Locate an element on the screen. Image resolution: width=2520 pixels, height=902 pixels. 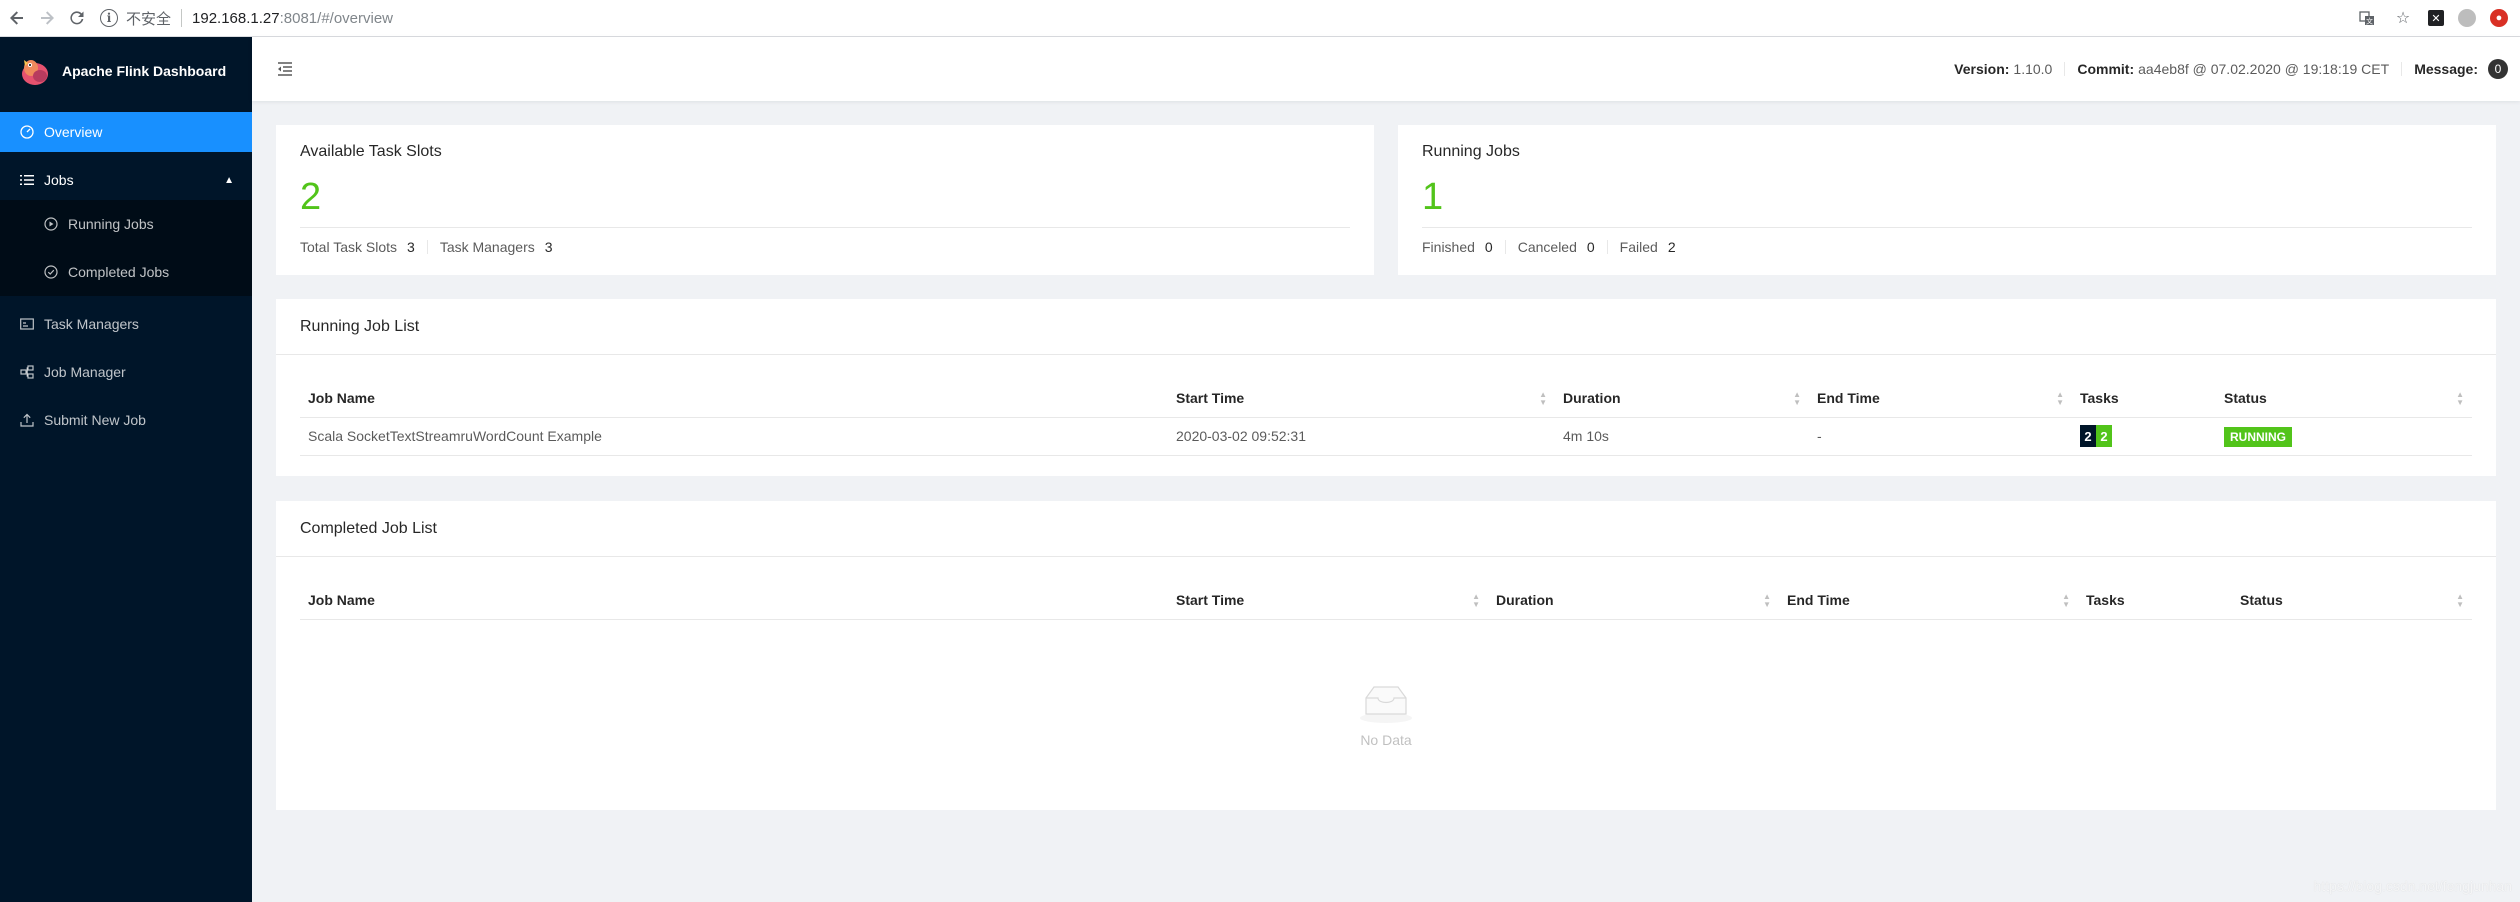
failed-value: 2 is located at coordinates (1671, 247).